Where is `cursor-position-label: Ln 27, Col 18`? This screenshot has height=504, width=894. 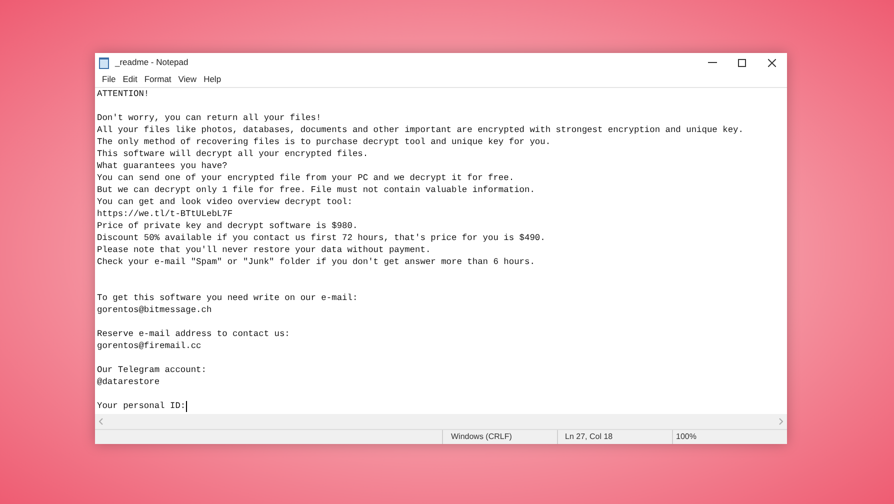
cursor-position-label: Ln 27, Col 18 is located at coordinates (589, 437).